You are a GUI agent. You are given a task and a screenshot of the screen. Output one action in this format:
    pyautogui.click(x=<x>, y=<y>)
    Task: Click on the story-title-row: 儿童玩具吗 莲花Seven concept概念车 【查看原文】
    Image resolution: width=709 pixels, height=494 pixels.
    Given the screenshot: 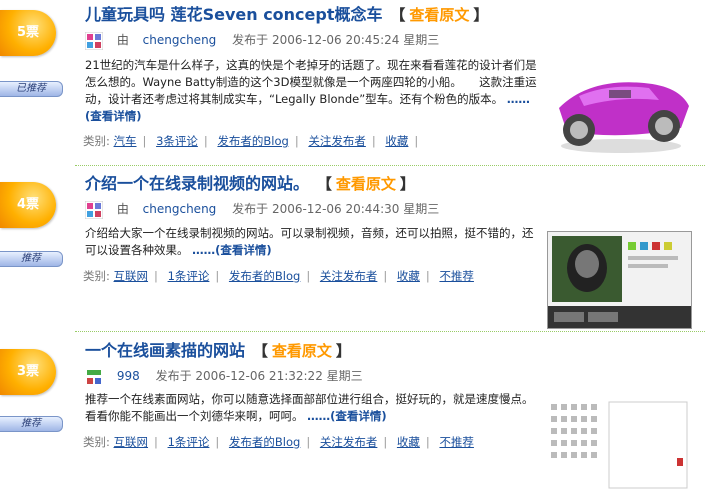 What is the action you would take?
    pyautogui.click(x=288, y=13)
    